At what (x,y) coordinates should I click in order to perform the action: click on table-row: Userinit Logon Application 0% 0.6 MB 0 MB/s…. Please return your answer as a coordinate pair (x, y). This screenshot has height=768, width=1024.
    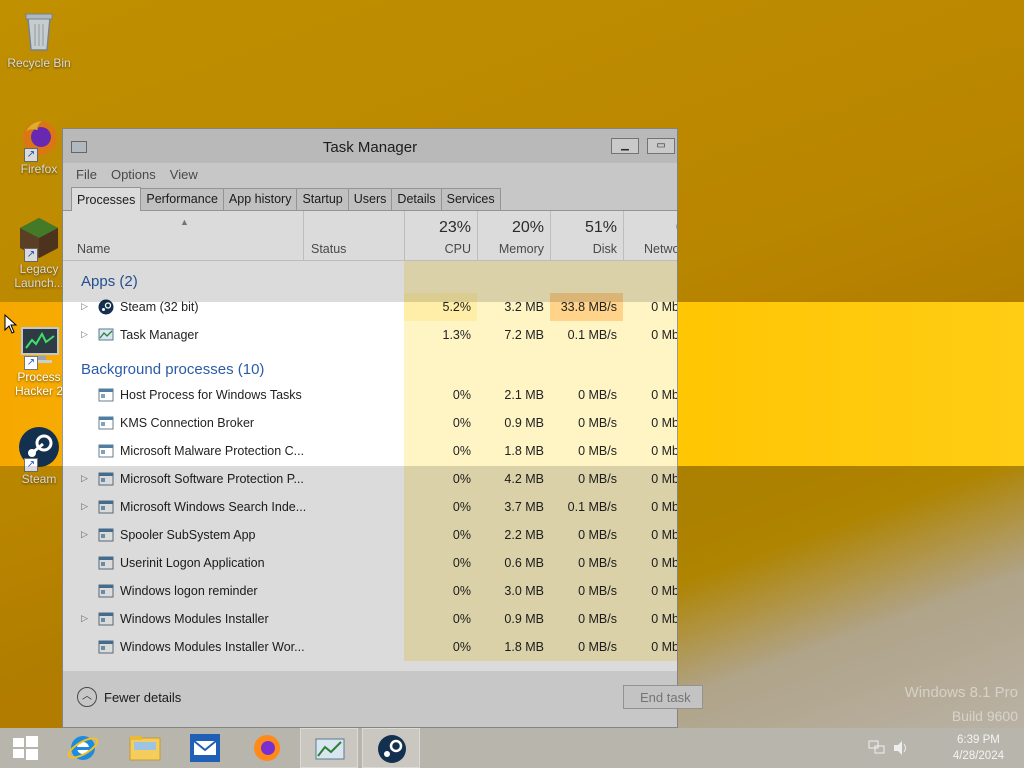
    Looking at the image, I should click on (370, 563).